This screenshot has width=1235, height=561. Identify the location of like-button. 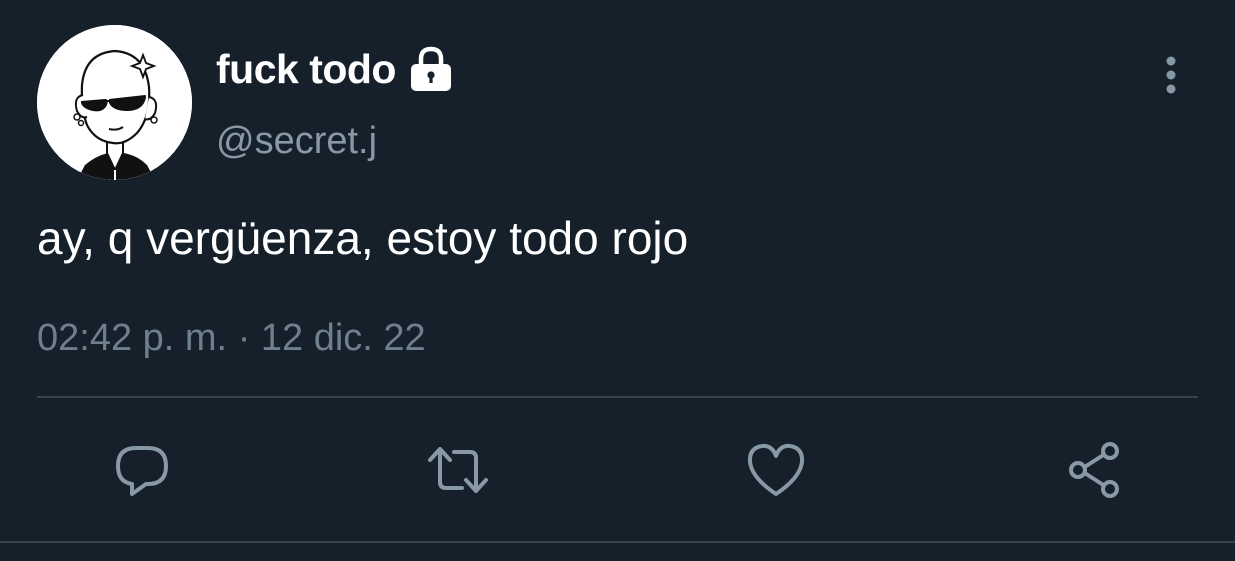
(776, 470).